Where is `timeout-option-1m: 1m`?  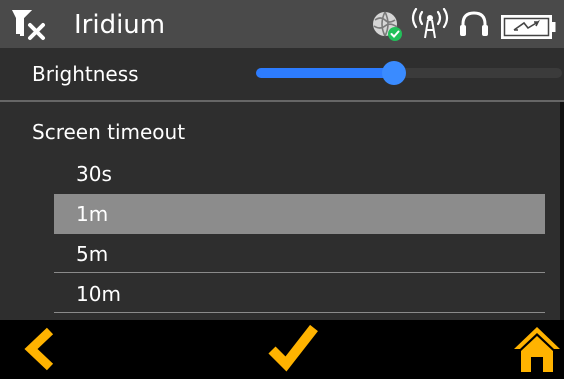
timeout-option-1m: 1m is located at coordinates (299, 214).